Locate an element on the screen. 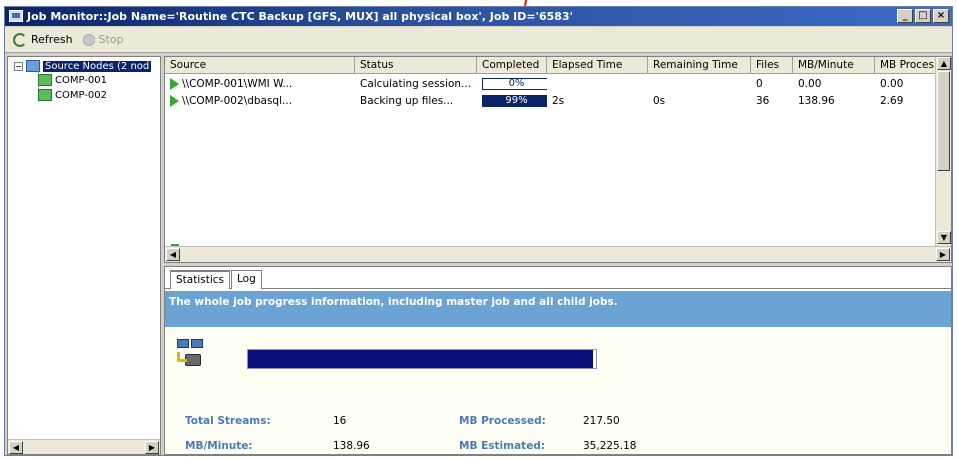  tree-item-label: COMP-001 is located at coordinates (81, 80).